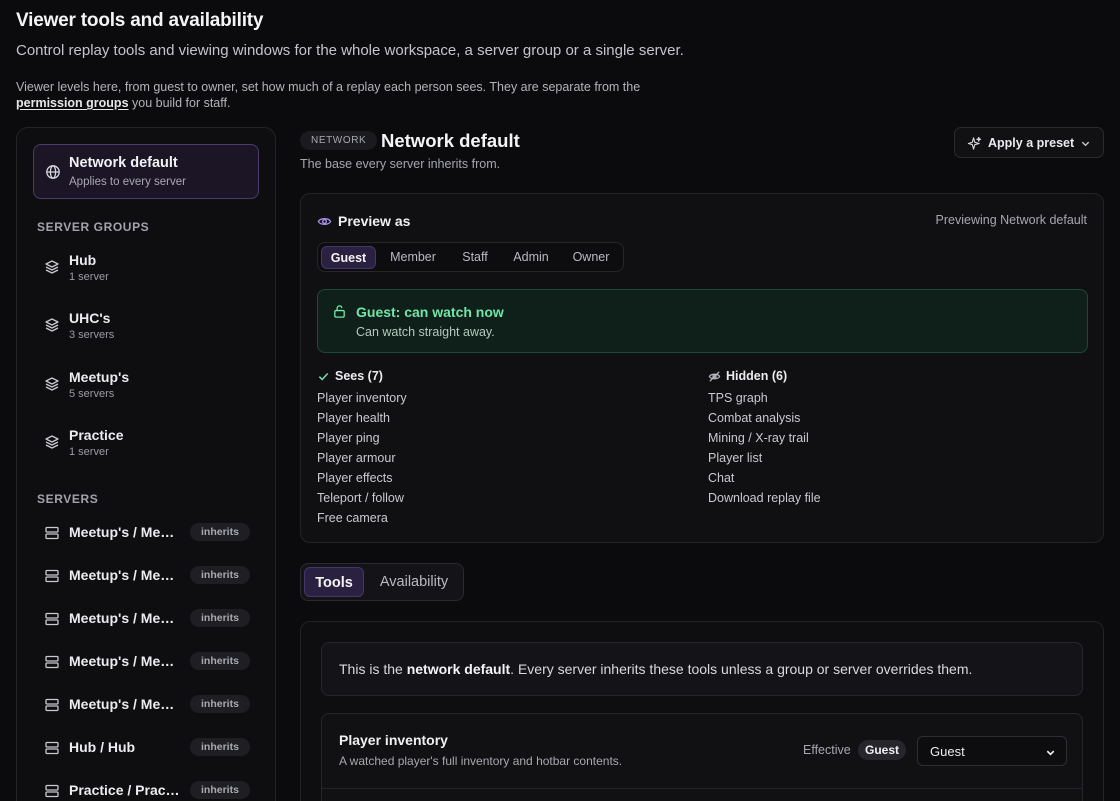 The width and height of the screenshot is (1120, 801). I want to click on sidebar-server-item: Meetup's / Meetup-5 inherits, so click(149, 705).